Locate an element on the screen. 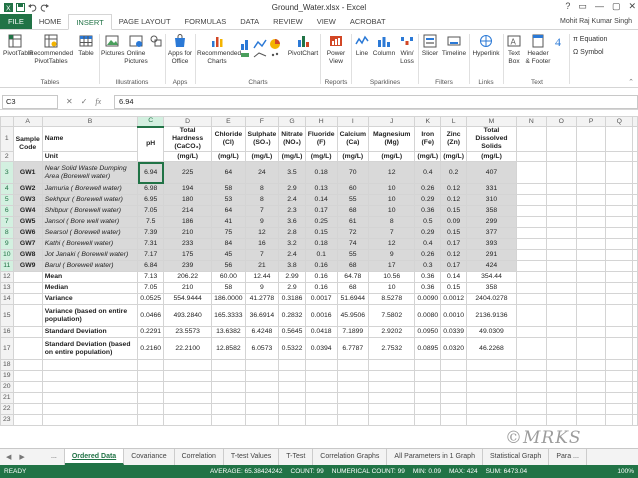 This screenshot has height=478, width=638. value-cell: 24 is located at coordinates (262, 172).